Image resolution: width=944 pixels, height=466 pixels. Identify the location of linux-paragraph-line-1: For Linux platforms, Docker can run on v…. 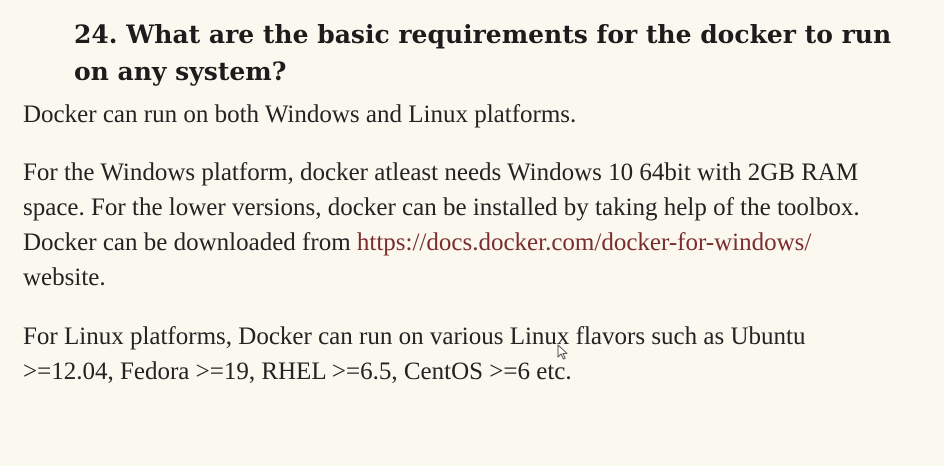
(414, 336).